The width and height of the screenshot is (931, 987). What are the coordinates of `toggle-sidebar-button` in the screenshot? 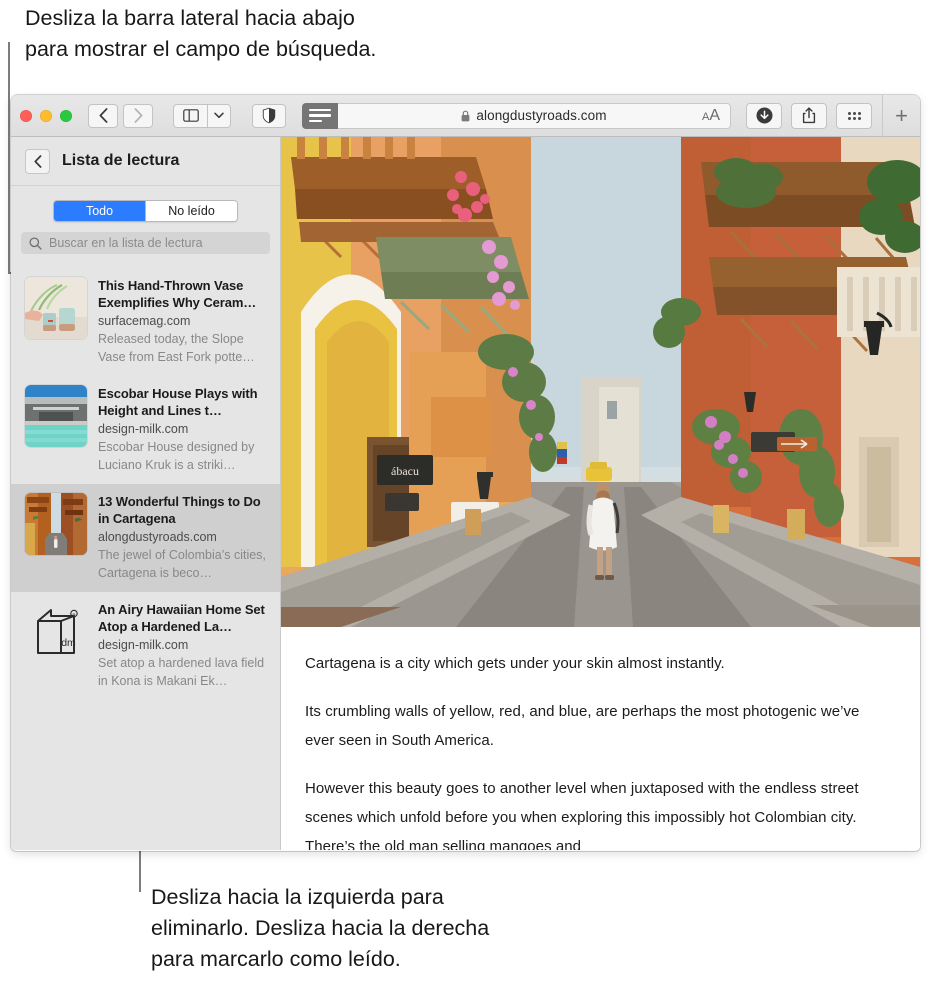 It's located at (190, 115).